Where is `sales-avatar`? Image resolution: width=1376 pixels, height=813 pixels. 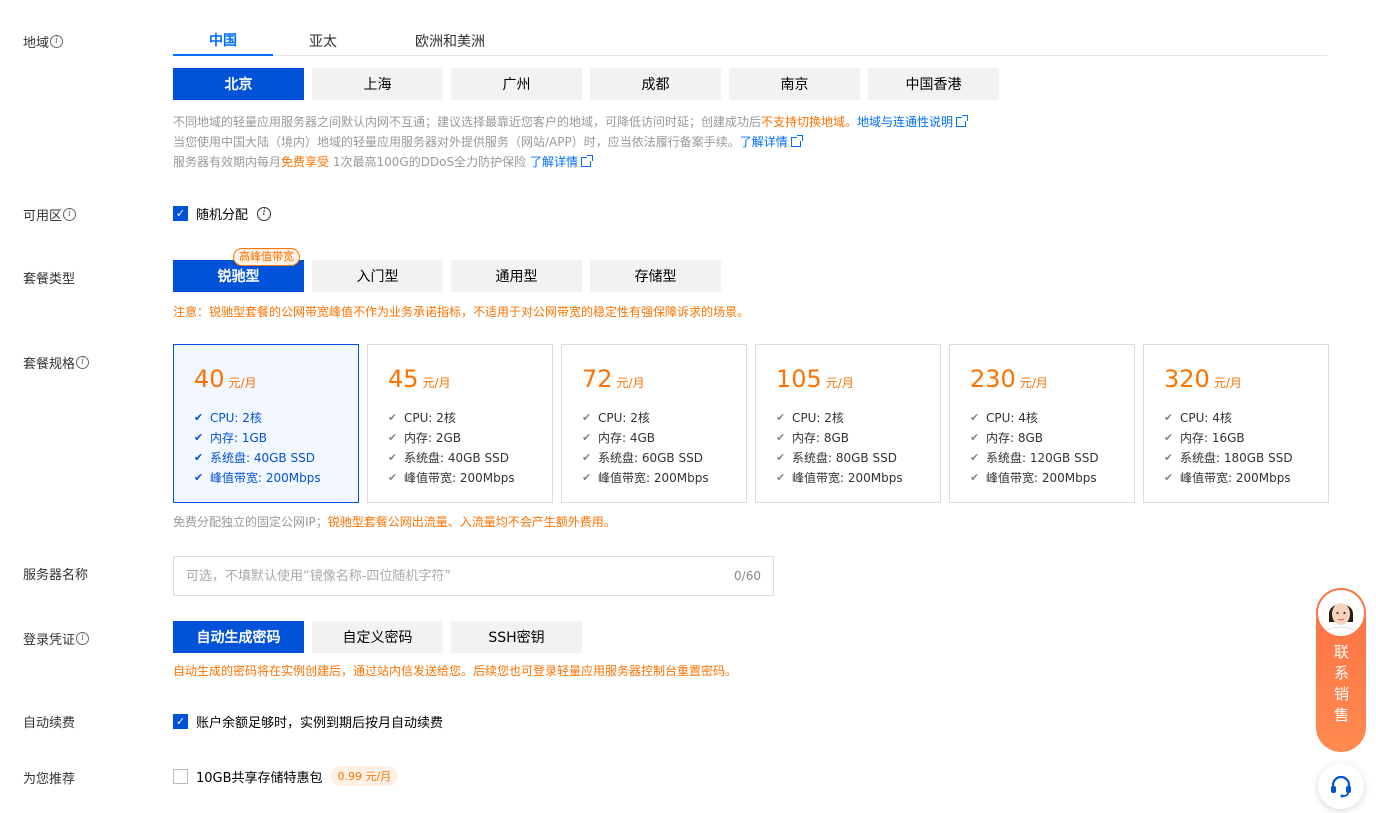
sales-avatar is located at coordinates (1341, 613).